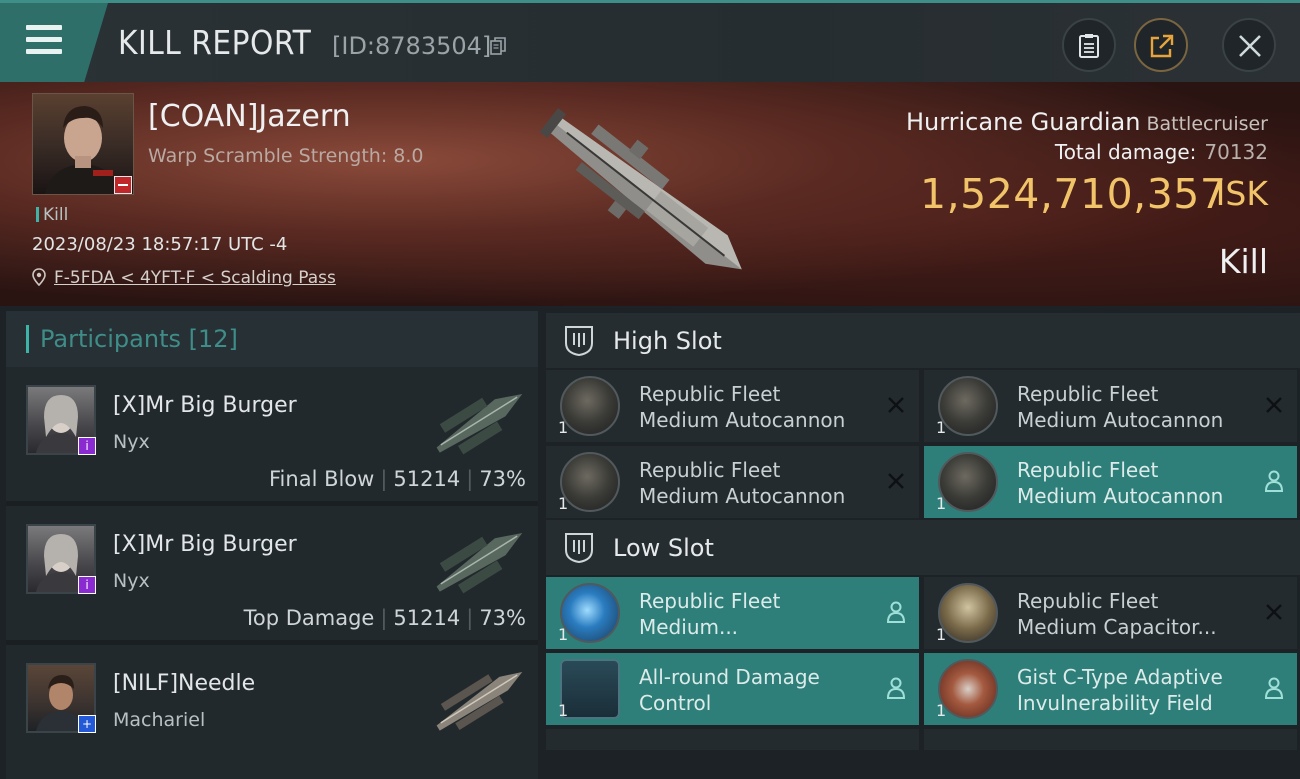  Describe the element at coordinates (1243, 261) in the screenshot. I see `kill-result: Kill` at that location.